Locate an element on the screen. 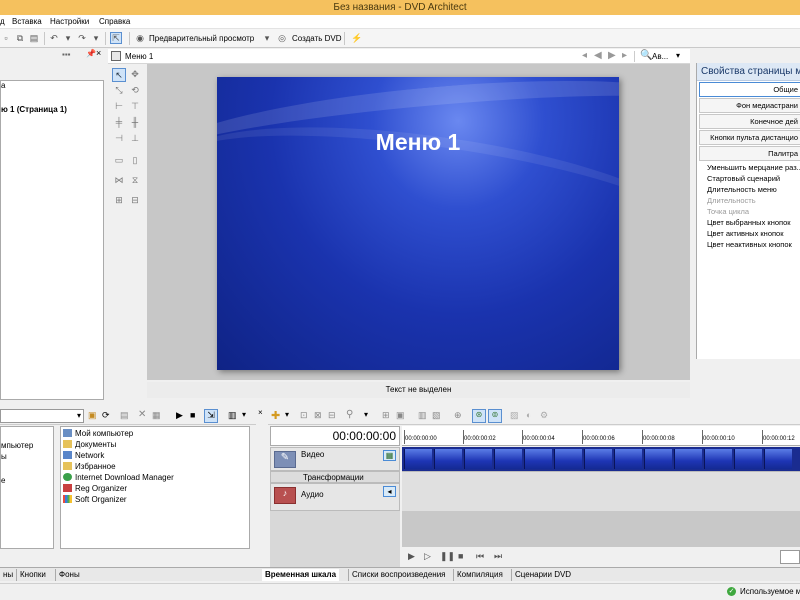 The height and width of the screenshot is (600, 800). list-item-soft-organizer: Soft Organizer is located at coordinates (95, 499).